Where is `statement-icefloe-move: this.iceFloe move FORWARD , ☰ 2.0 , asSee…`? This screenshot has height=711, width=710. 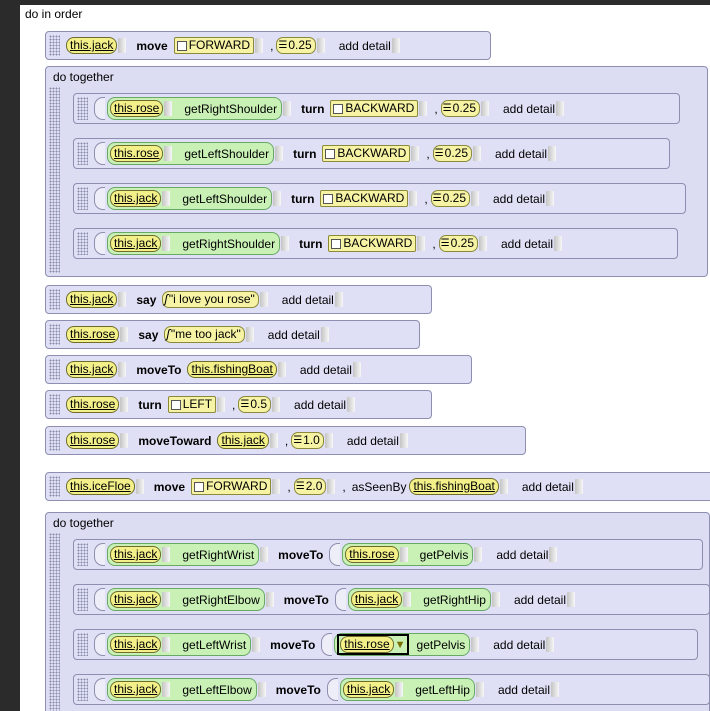
statement-icefloe-move: this.iceFloe move FORWARD , ☰ 2.0 , asSee… is located at coordinates (377, 486).